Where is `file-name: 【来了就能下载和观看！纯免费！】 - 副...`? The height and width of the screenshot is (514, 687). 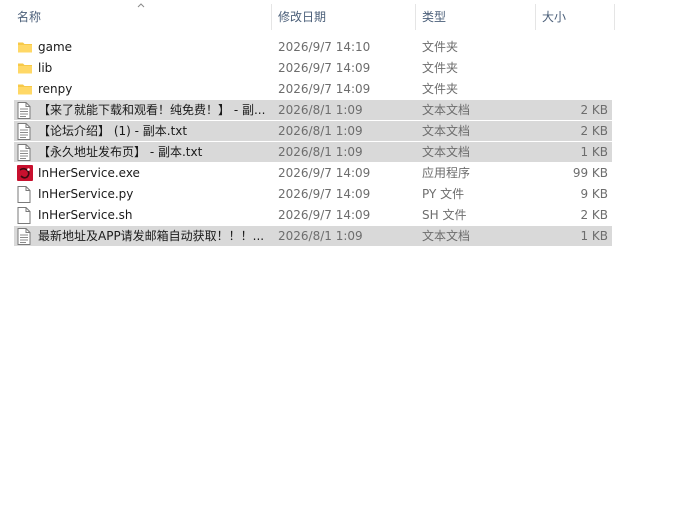
file-name: 【来了就能下载和观看！纯免费！】 - 副... is located at coordinates (152, 110).